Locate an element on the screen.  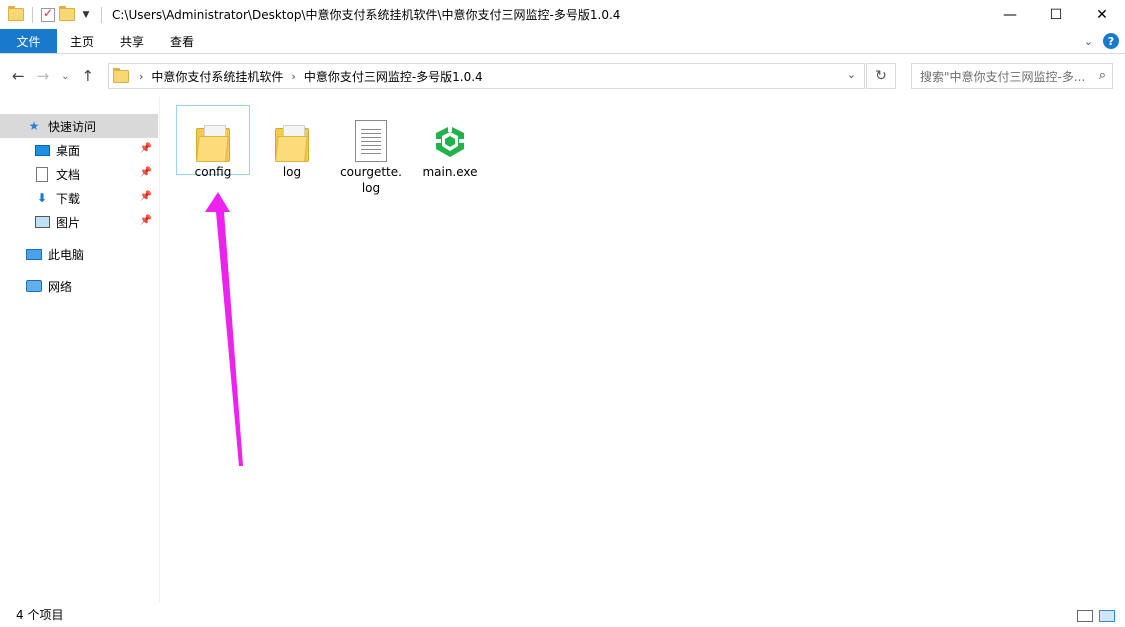
downloads-icon: ⬇ is located at coordinates (42, 198).